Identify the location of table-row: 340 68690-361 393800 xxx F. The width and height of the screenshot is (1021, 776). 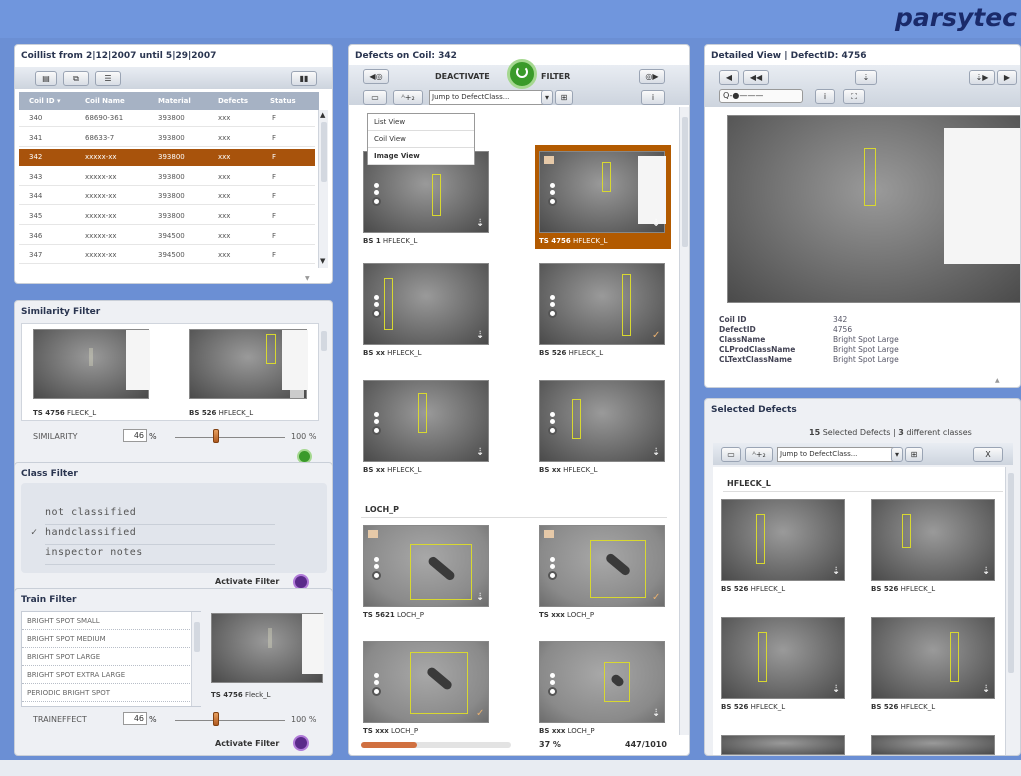
(167, 118).